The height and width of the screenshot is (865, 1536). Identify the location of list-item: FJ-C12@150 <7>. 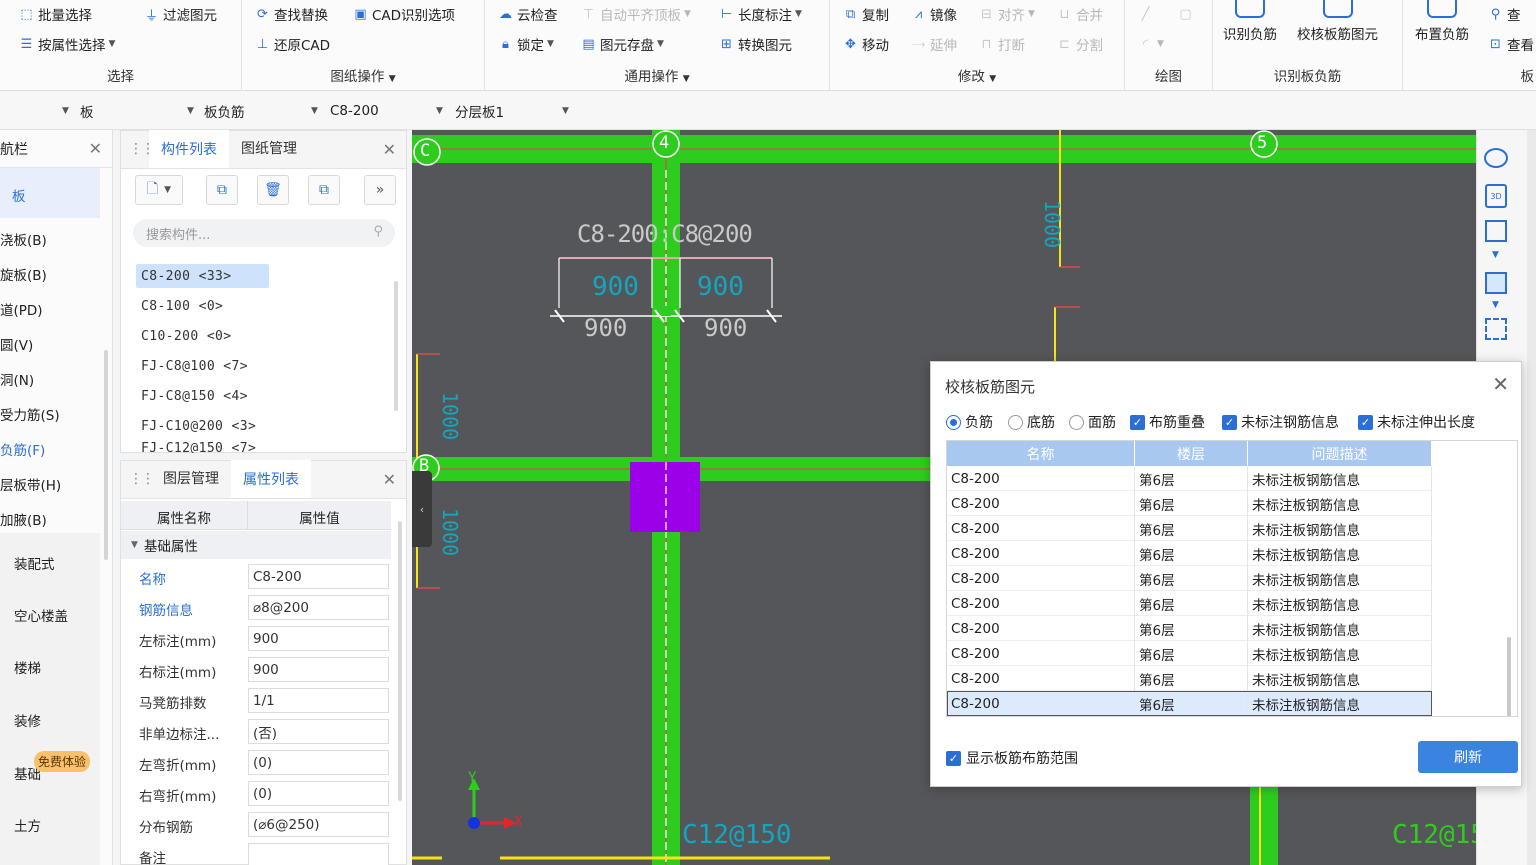
(196, 447).